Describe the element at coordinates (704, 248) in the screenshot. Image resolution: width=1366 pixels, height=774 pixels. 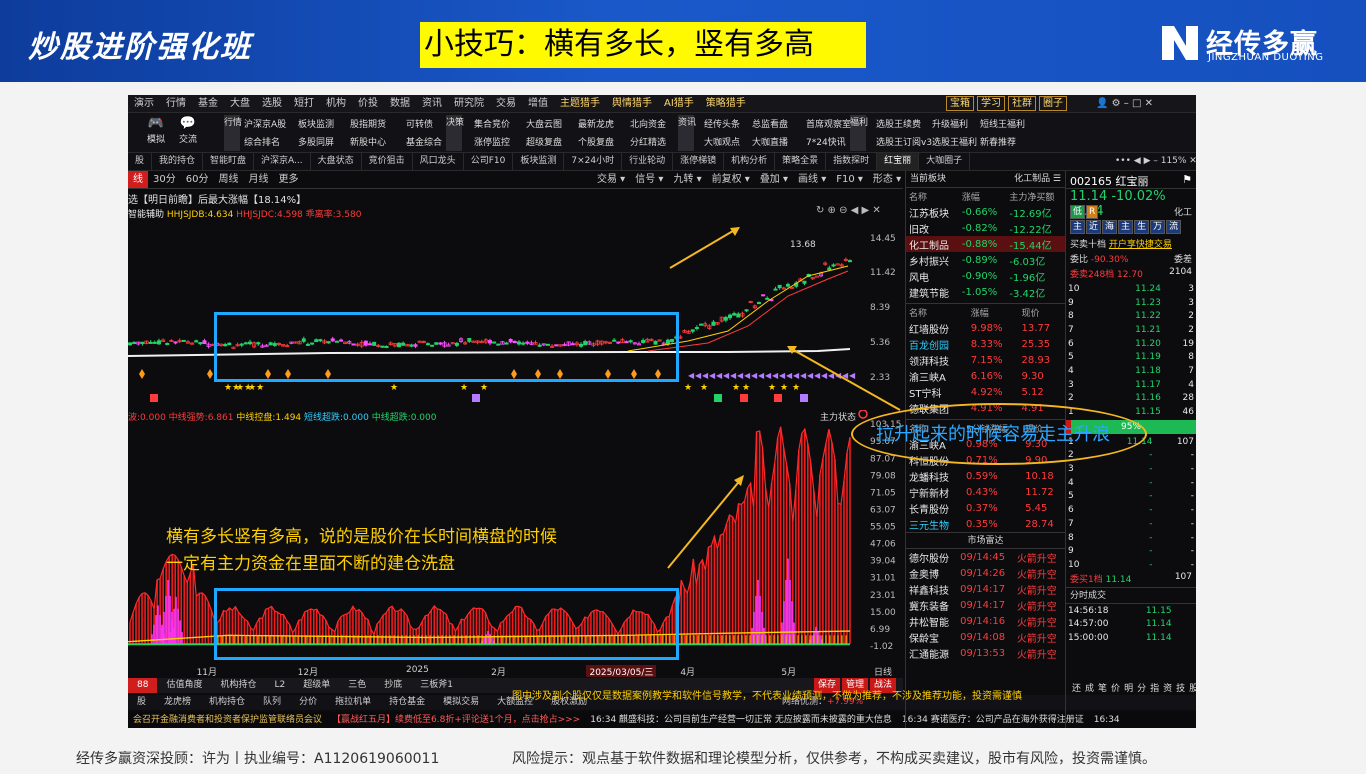
I see `arrow-up-kline` at that location.